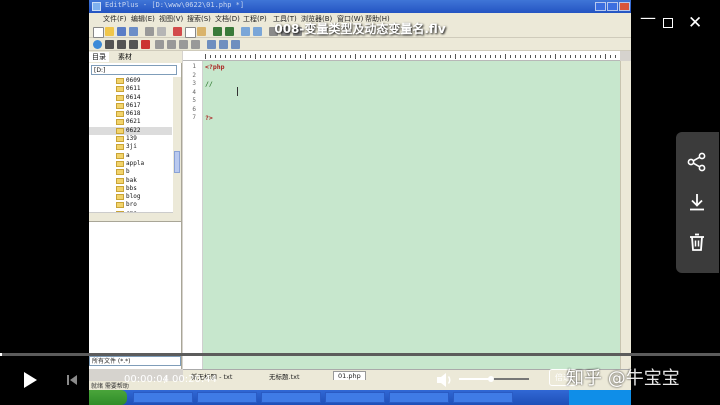 This screenshot has height=405, width=720. I want to click on play-icon, so click(30, 380).